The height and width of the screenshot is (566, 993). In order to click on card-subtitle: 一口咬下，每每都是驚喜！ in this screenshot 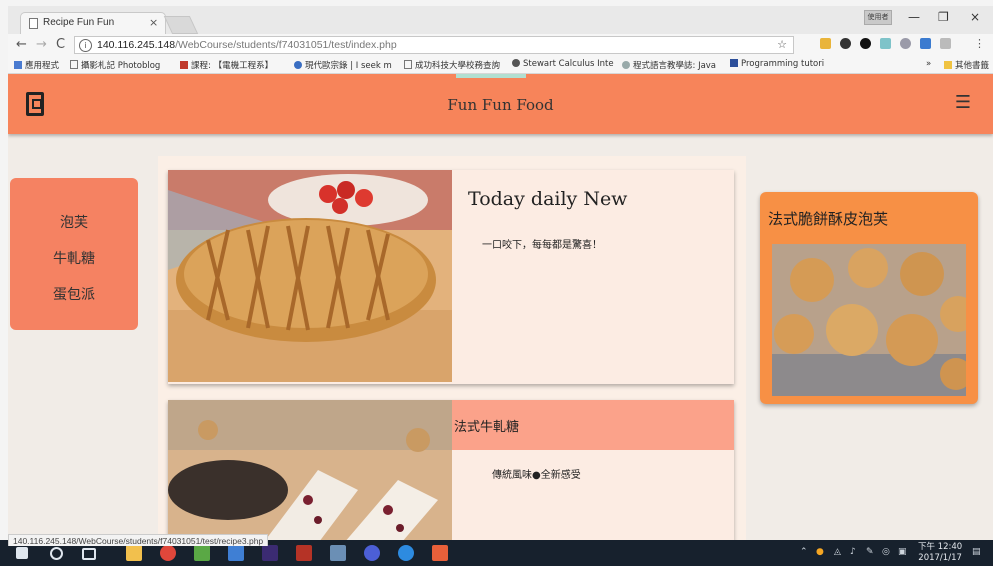, I will do `click(542, 245)`.